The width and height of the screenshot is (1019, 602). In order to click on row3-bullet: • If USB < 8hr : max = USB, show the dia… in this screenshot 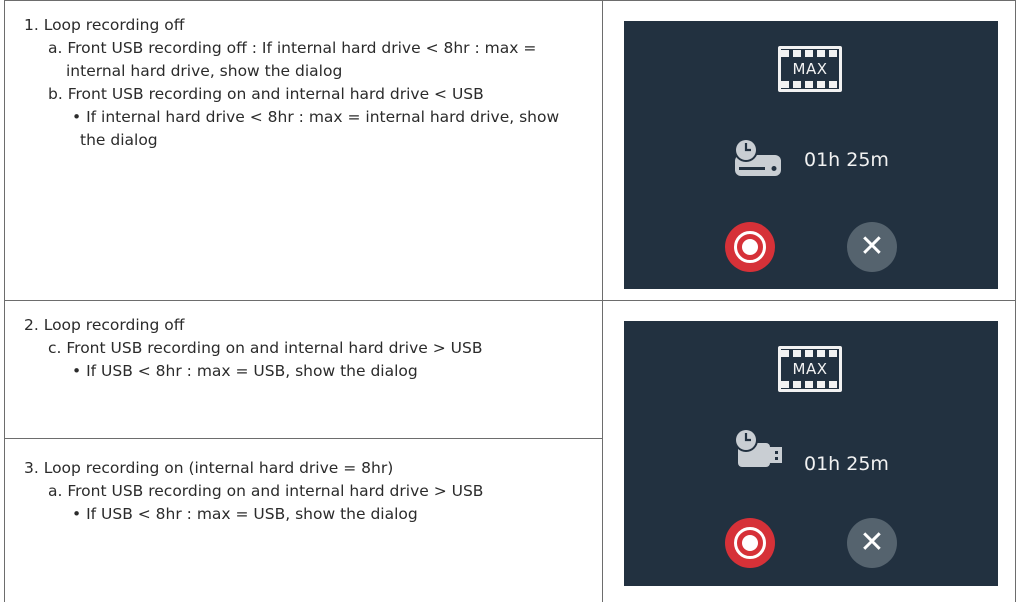, I will do `click(245, 514)`.